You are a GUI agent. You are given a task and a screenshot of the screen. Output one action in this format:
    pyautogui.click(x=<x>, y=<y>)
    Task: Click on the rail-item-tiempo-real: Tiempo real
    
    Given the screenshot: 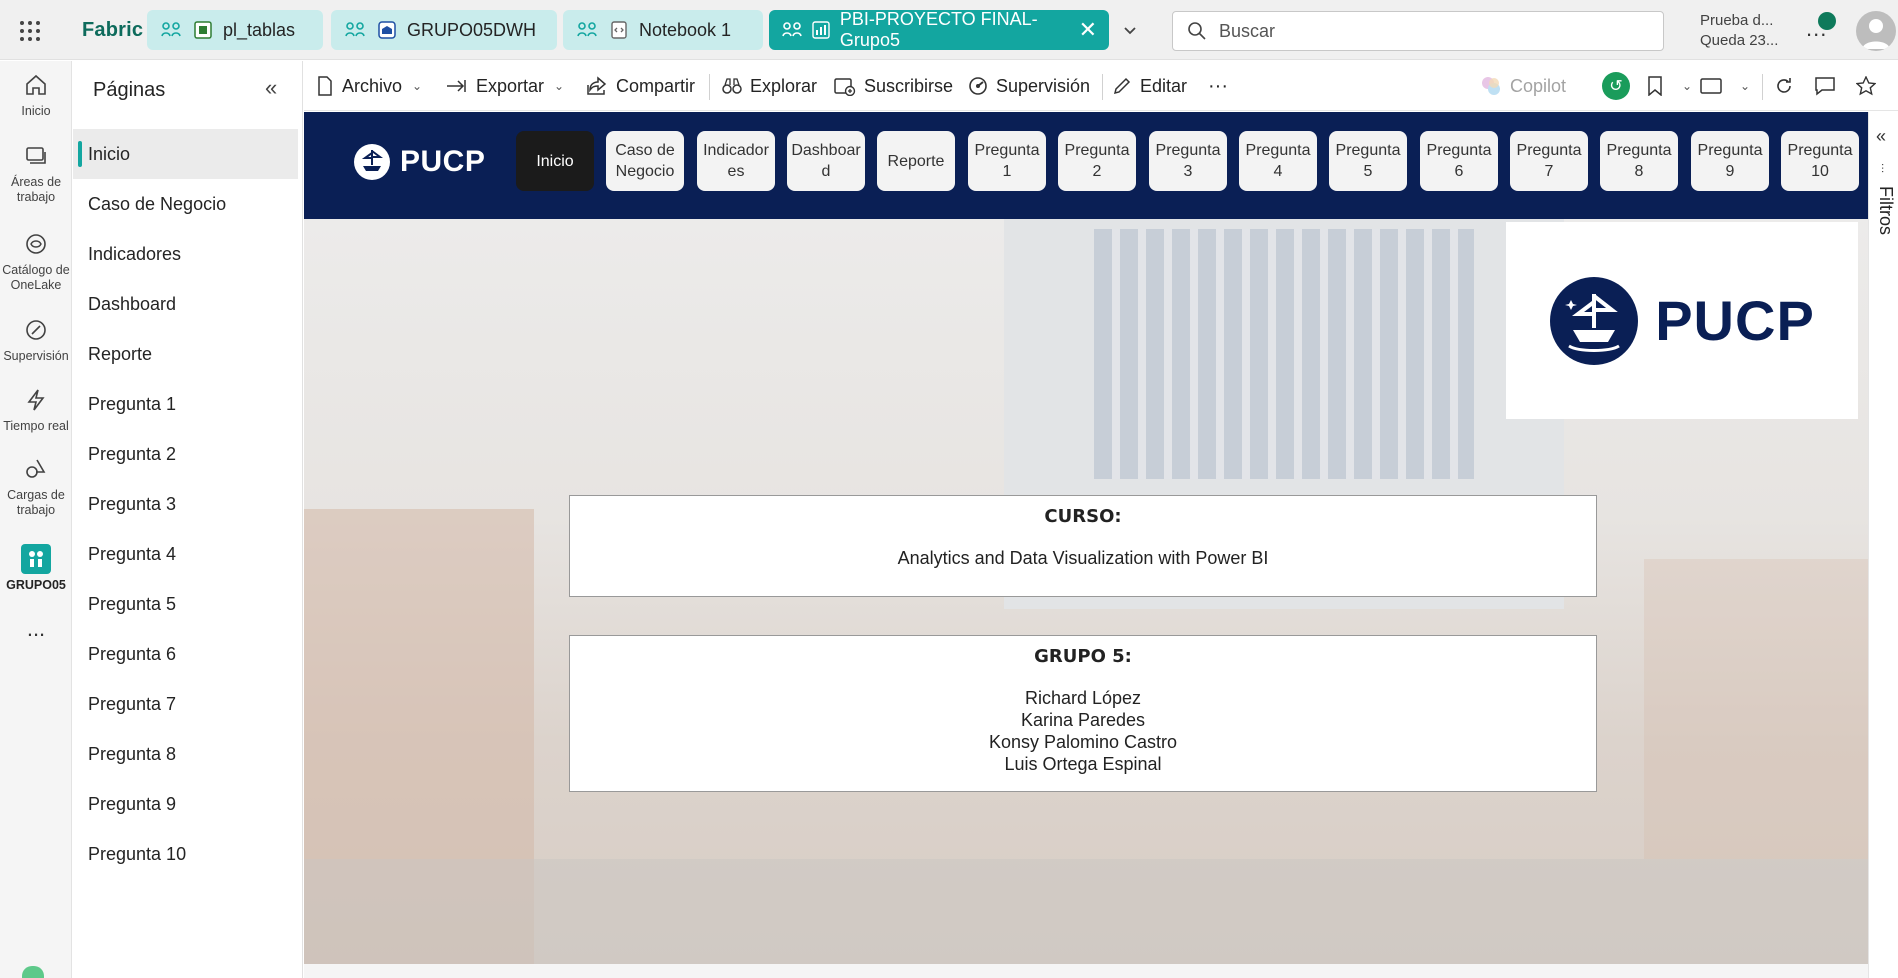 What is the action you would take?
    pyautogui.click(x=36, y=409)
    